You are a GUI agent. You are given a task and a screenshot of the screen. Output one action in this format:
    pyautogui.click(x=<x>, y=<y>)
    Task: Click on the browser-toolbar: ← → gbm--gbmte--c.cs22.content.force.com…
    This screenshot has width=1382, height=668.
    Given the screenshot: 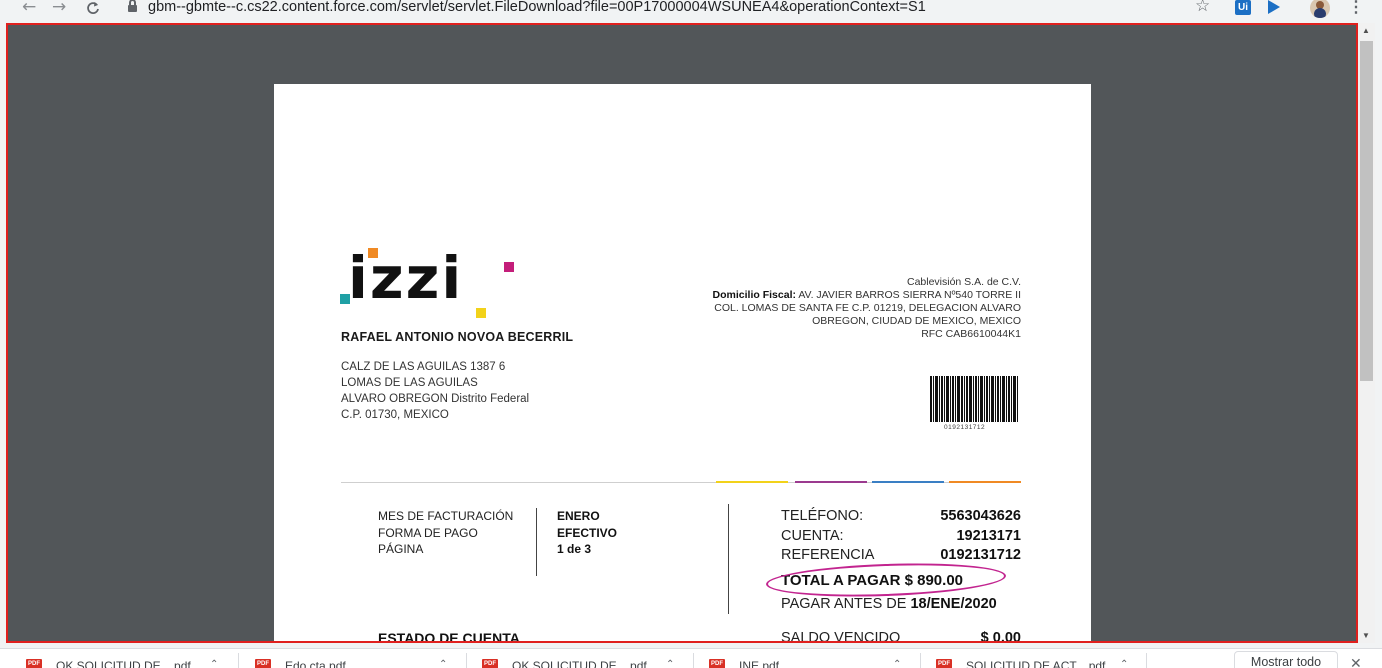 What is the action you would take?
    pyautogui.click(x=691, y=10)
    